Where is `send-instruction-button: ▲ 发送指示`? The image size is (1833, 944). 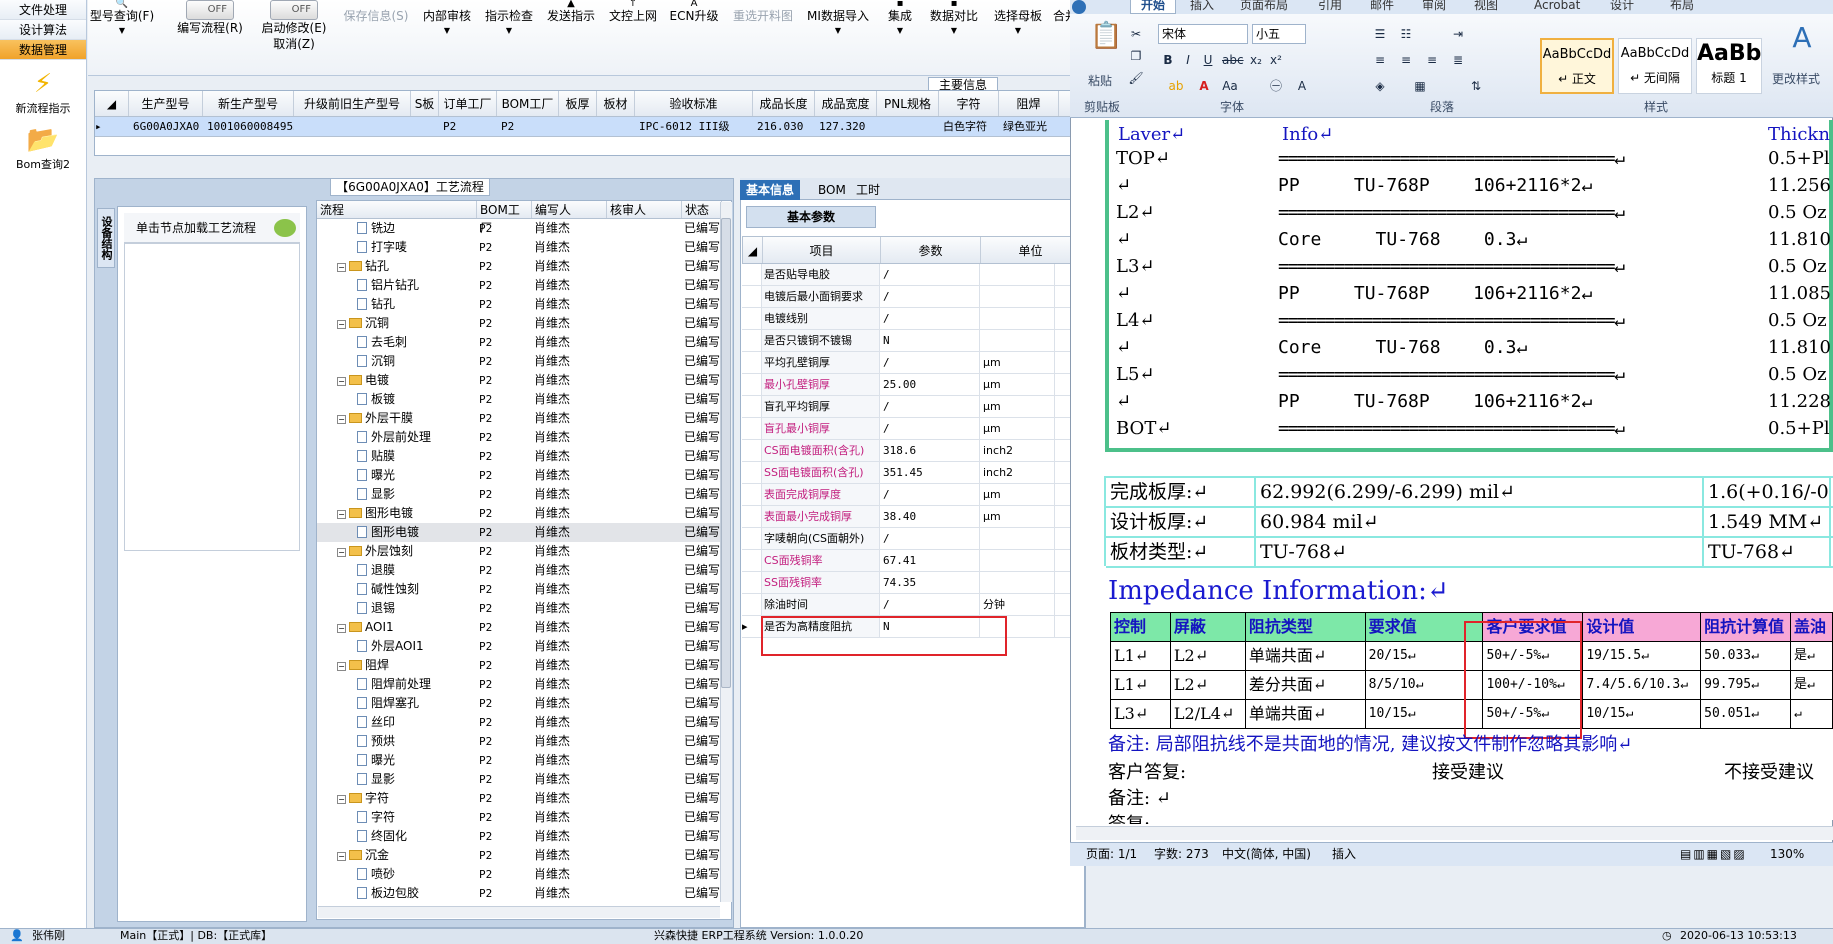
send-instruction-button: ▲ 发送指示 is located at coordinates (571, 12).